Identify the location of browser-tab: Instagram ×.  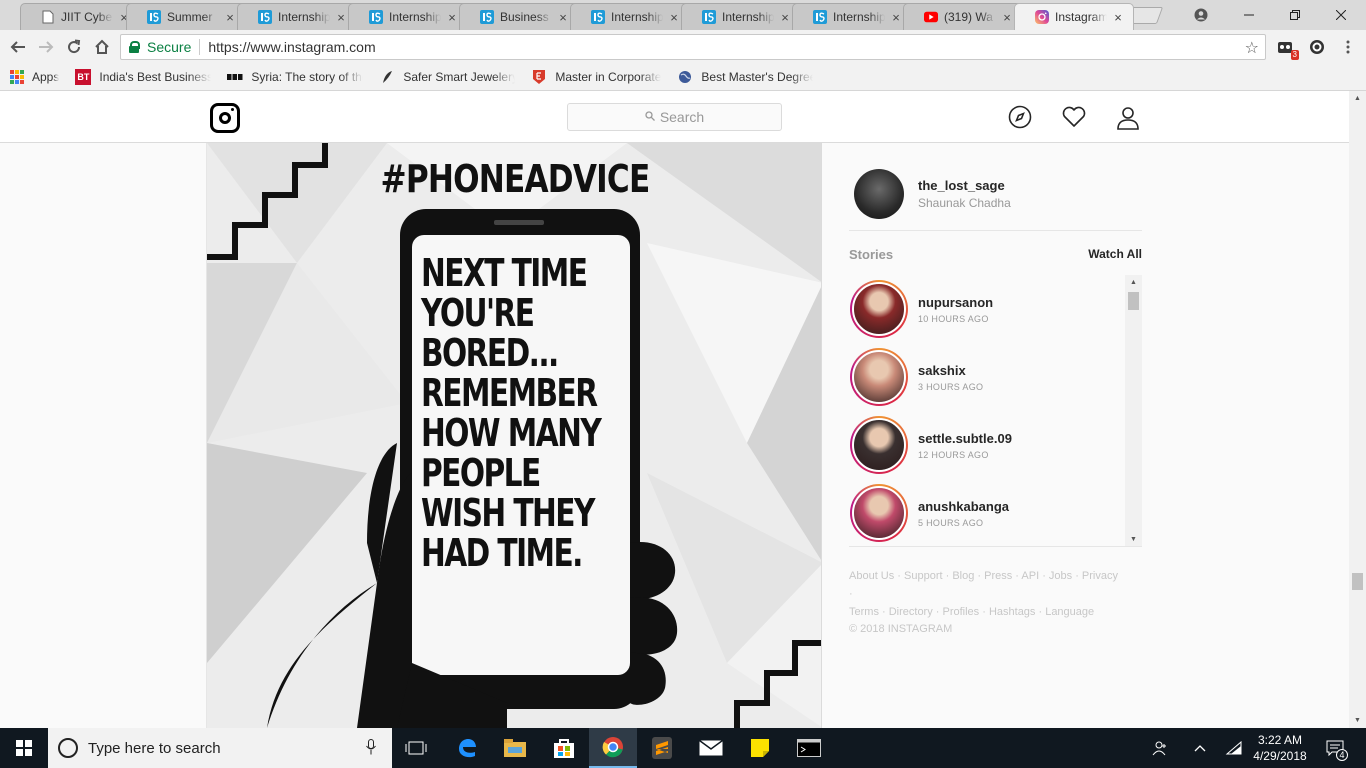
(1074, 16).